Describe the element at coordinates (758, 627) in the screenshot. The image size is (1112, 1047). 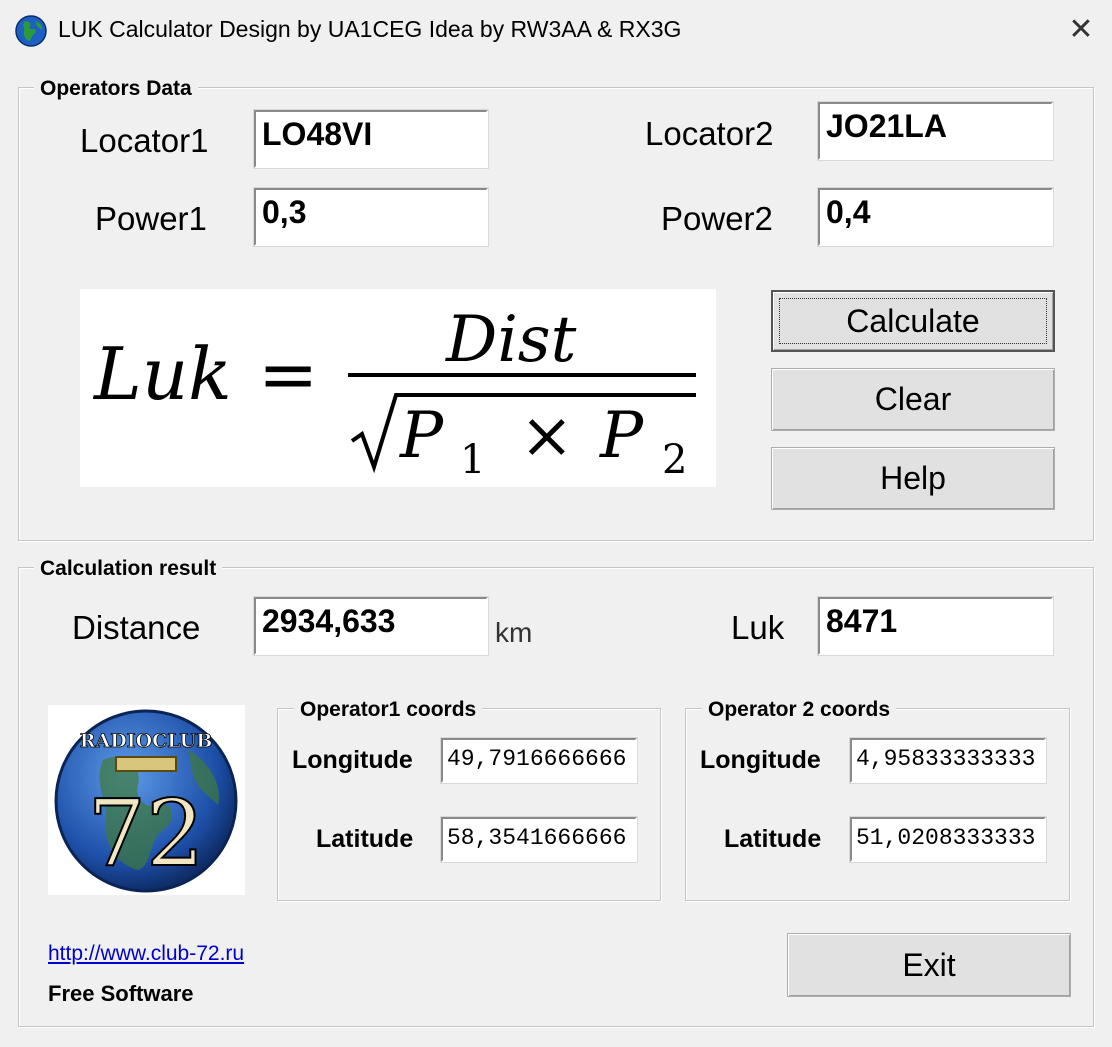
I see `luk-label: Luk` at that location.